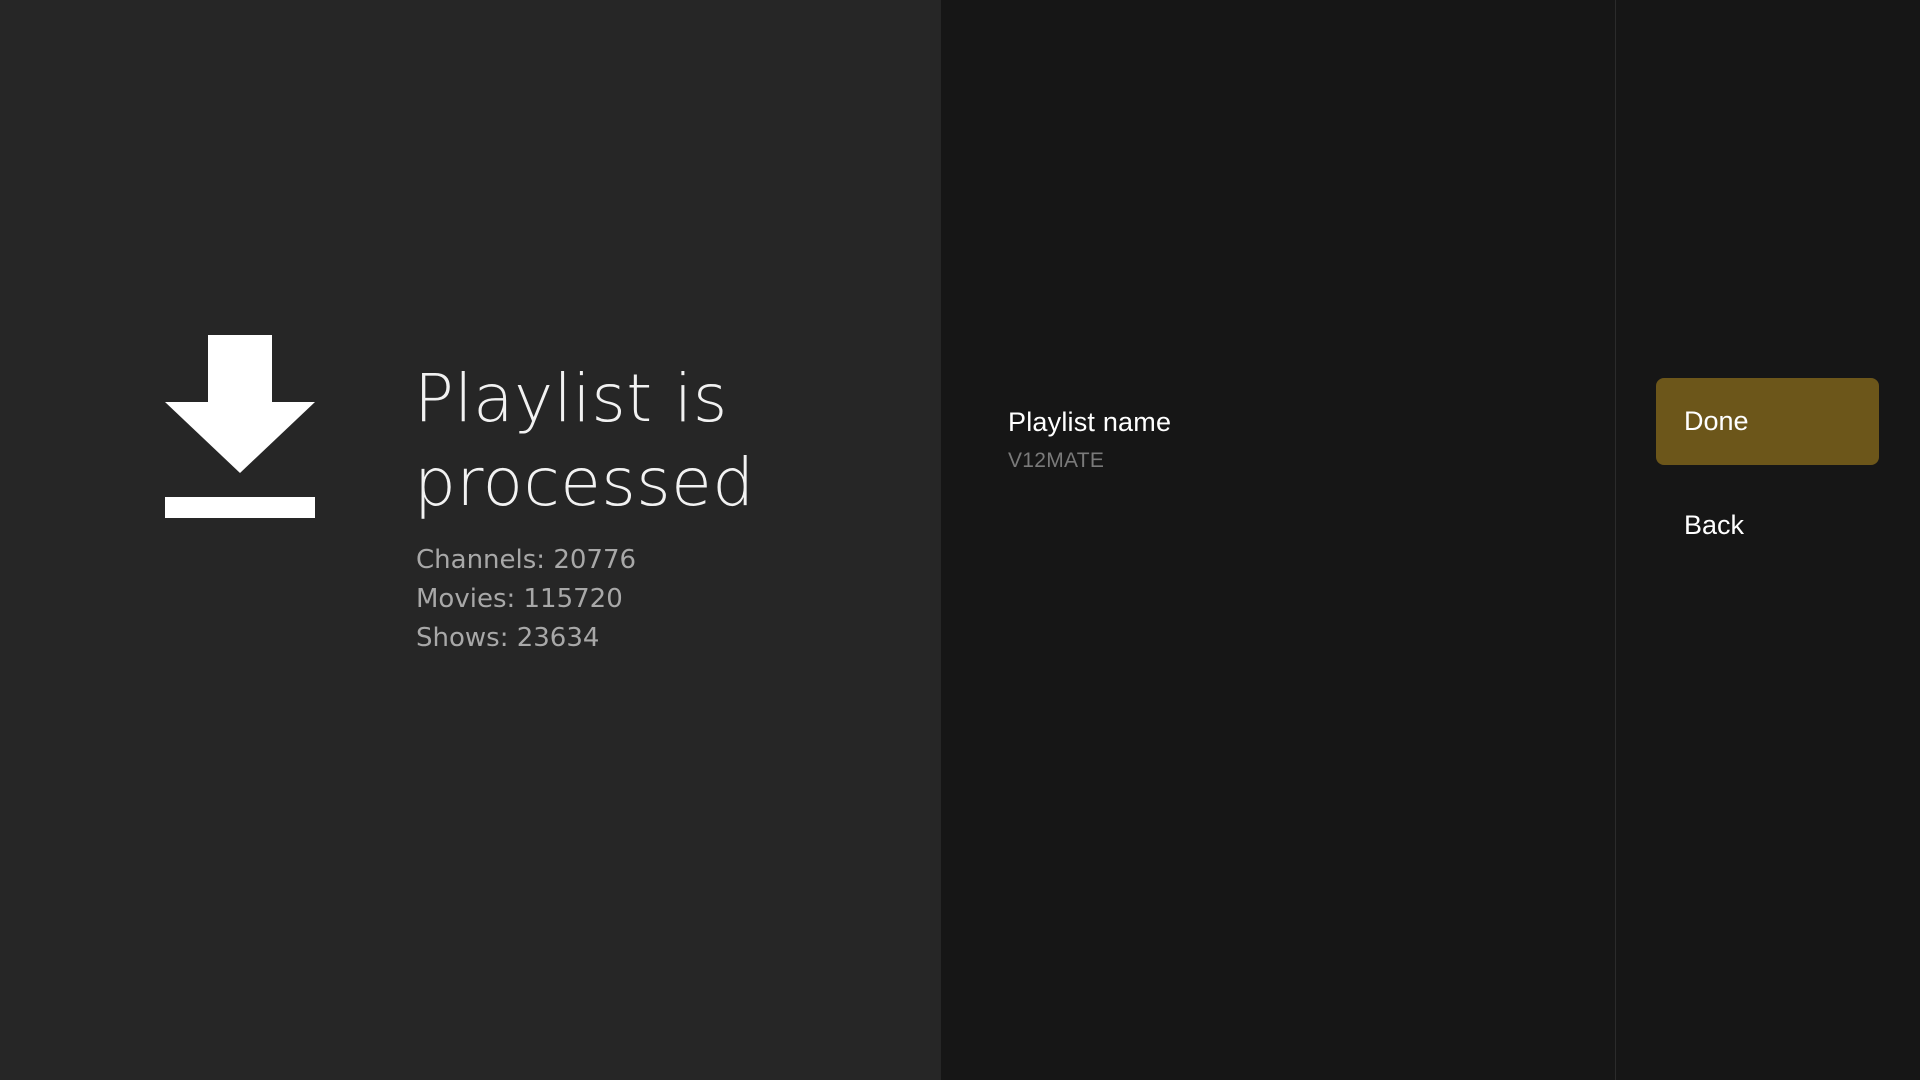 The image size is (1920, 1080). I want to click on playlist-name-label: Playlist name, so click(1090, 422).